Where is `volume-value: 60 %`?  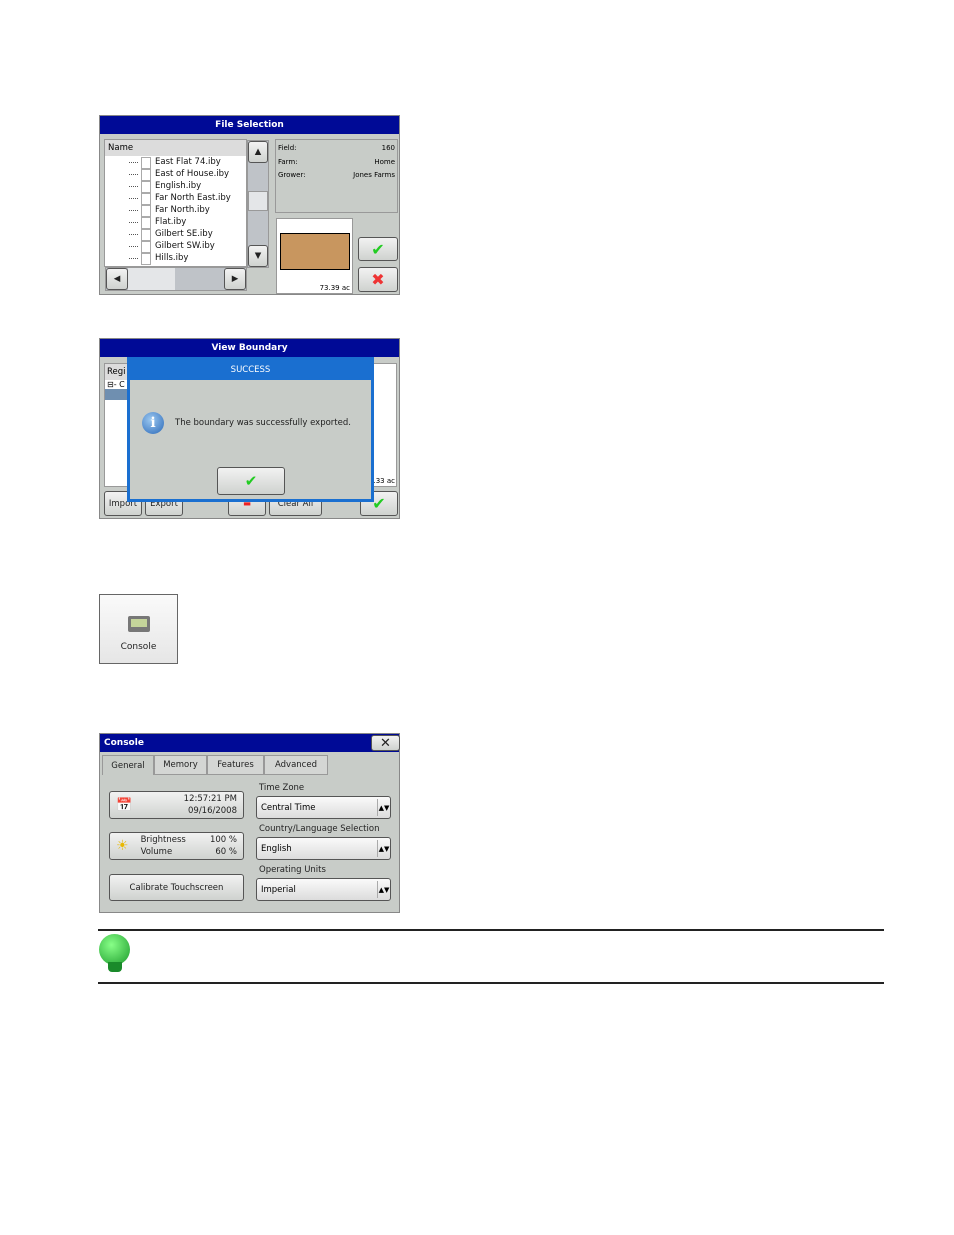
volume-value: 60 % is located at coordinates (226, 852).